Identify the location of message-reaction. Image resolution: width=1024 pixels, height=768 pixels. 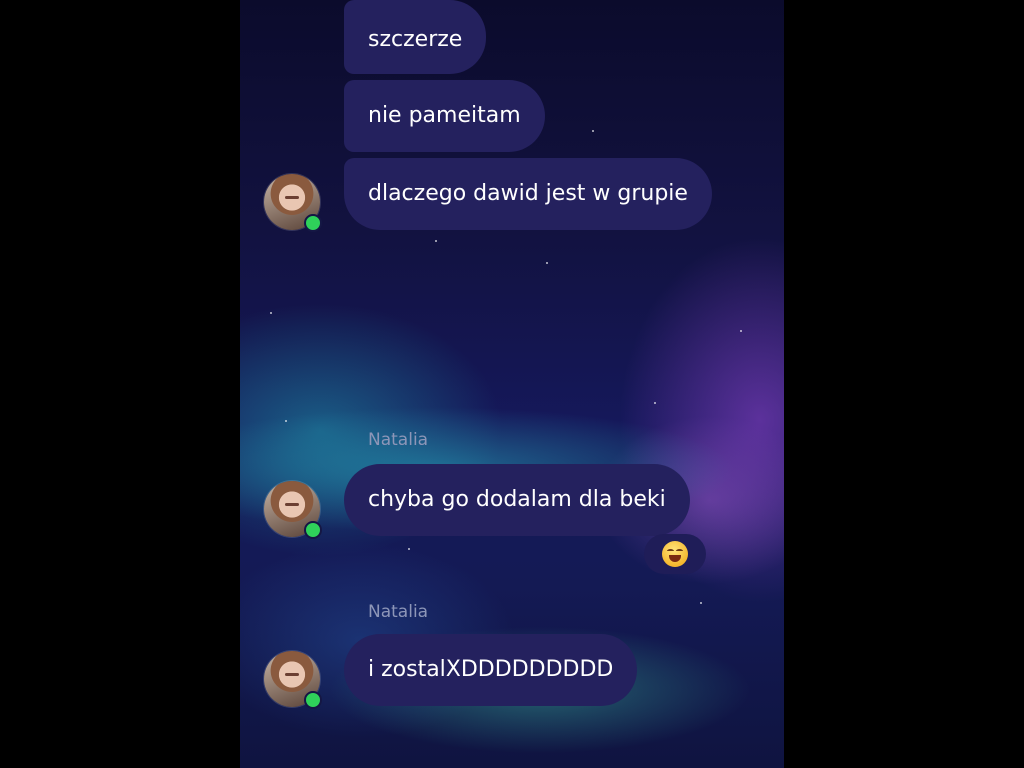
(675, 554).